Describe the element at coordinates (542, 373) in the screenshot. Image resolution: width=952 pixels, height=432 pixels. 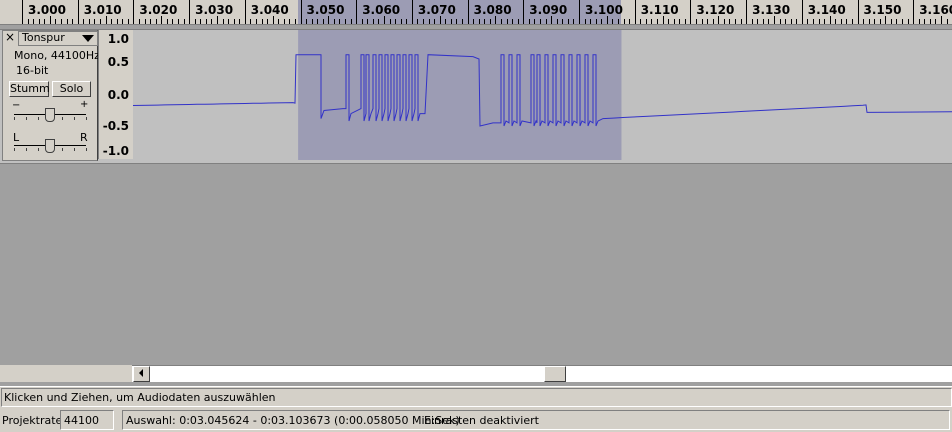
I see `horizontal-scrollbar` at that location.